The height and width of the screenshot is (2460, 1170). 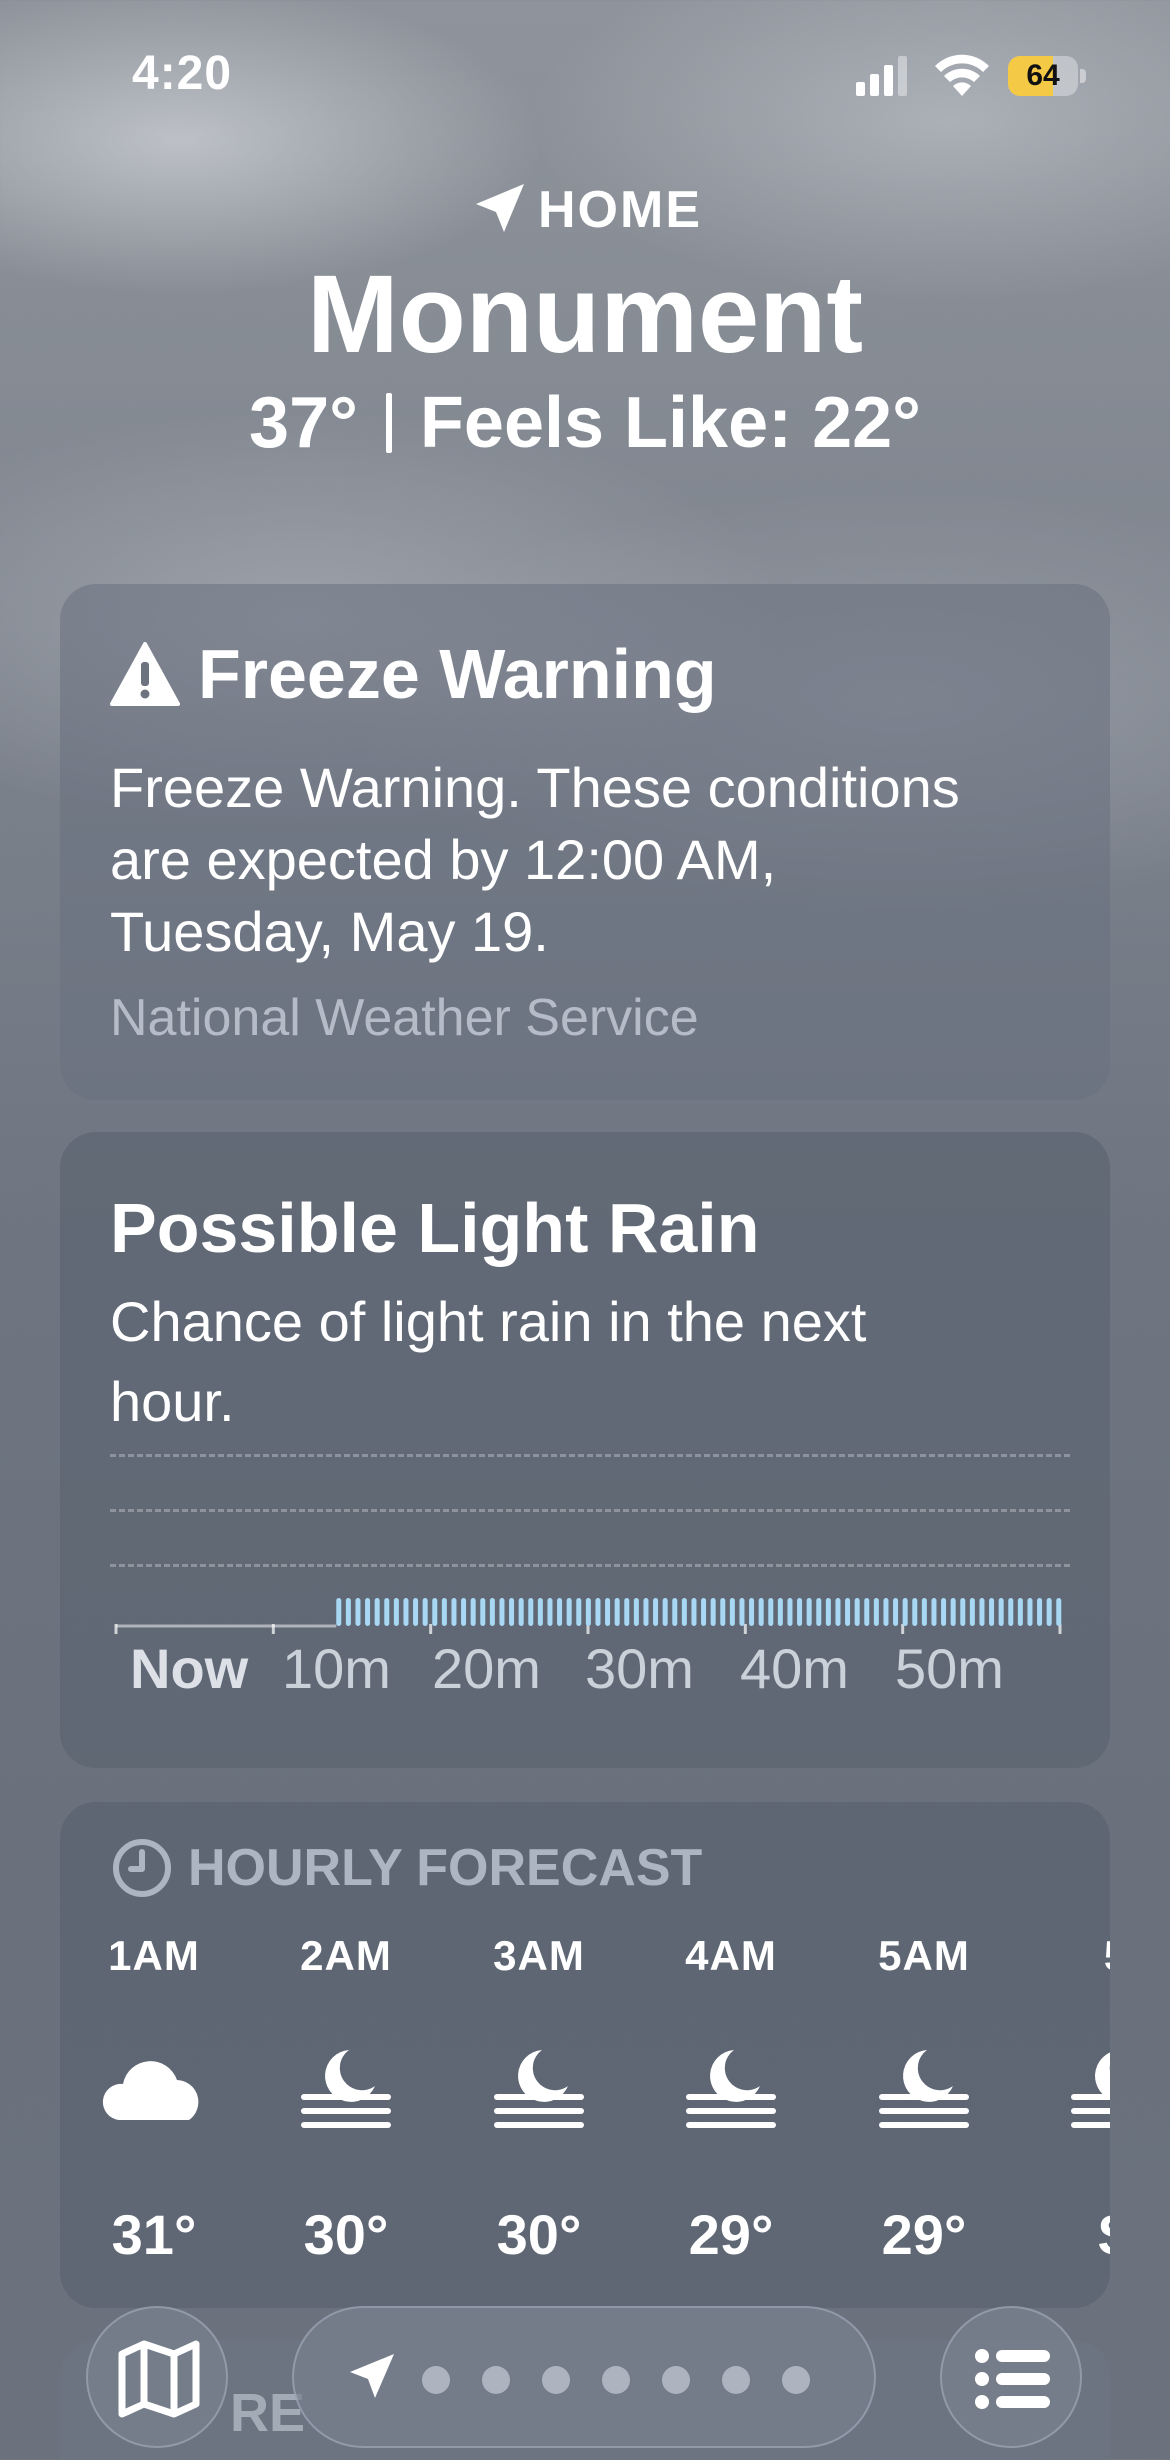 I want to click on precip-axis-label: 50m, so click(x=949, y=1668).